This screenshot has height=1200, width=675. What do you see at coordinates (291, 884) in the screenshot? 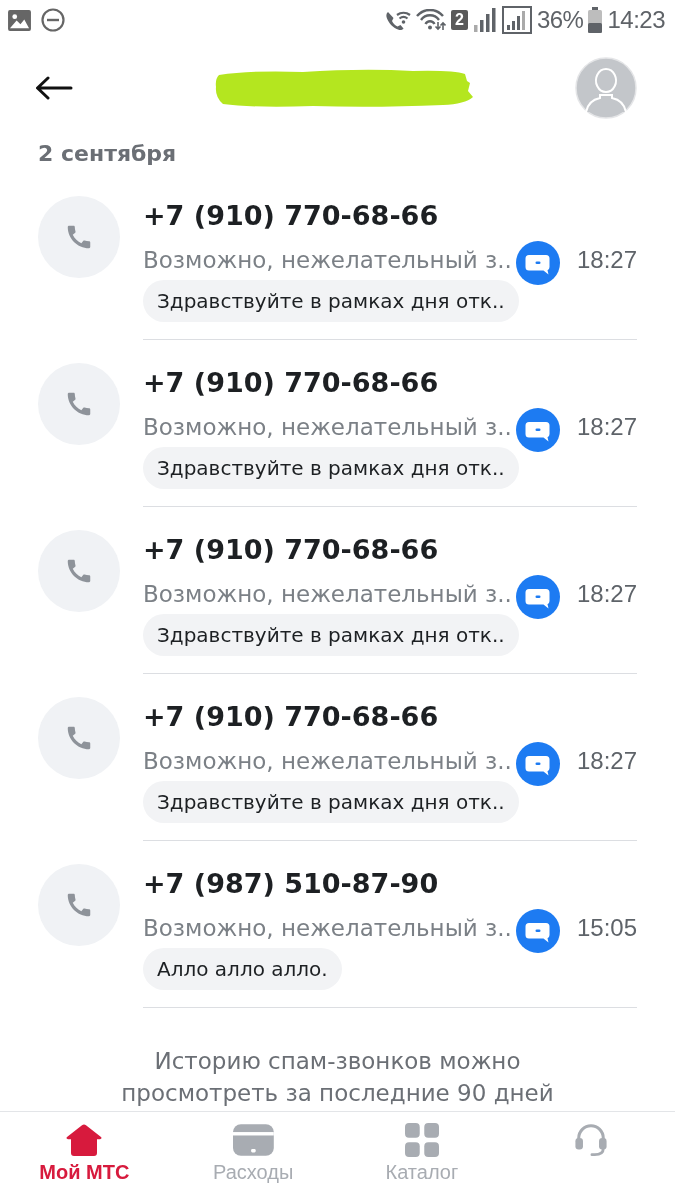
I see `phone-number: +7 (987) 510-87-90` at bounding box center [291, 884].